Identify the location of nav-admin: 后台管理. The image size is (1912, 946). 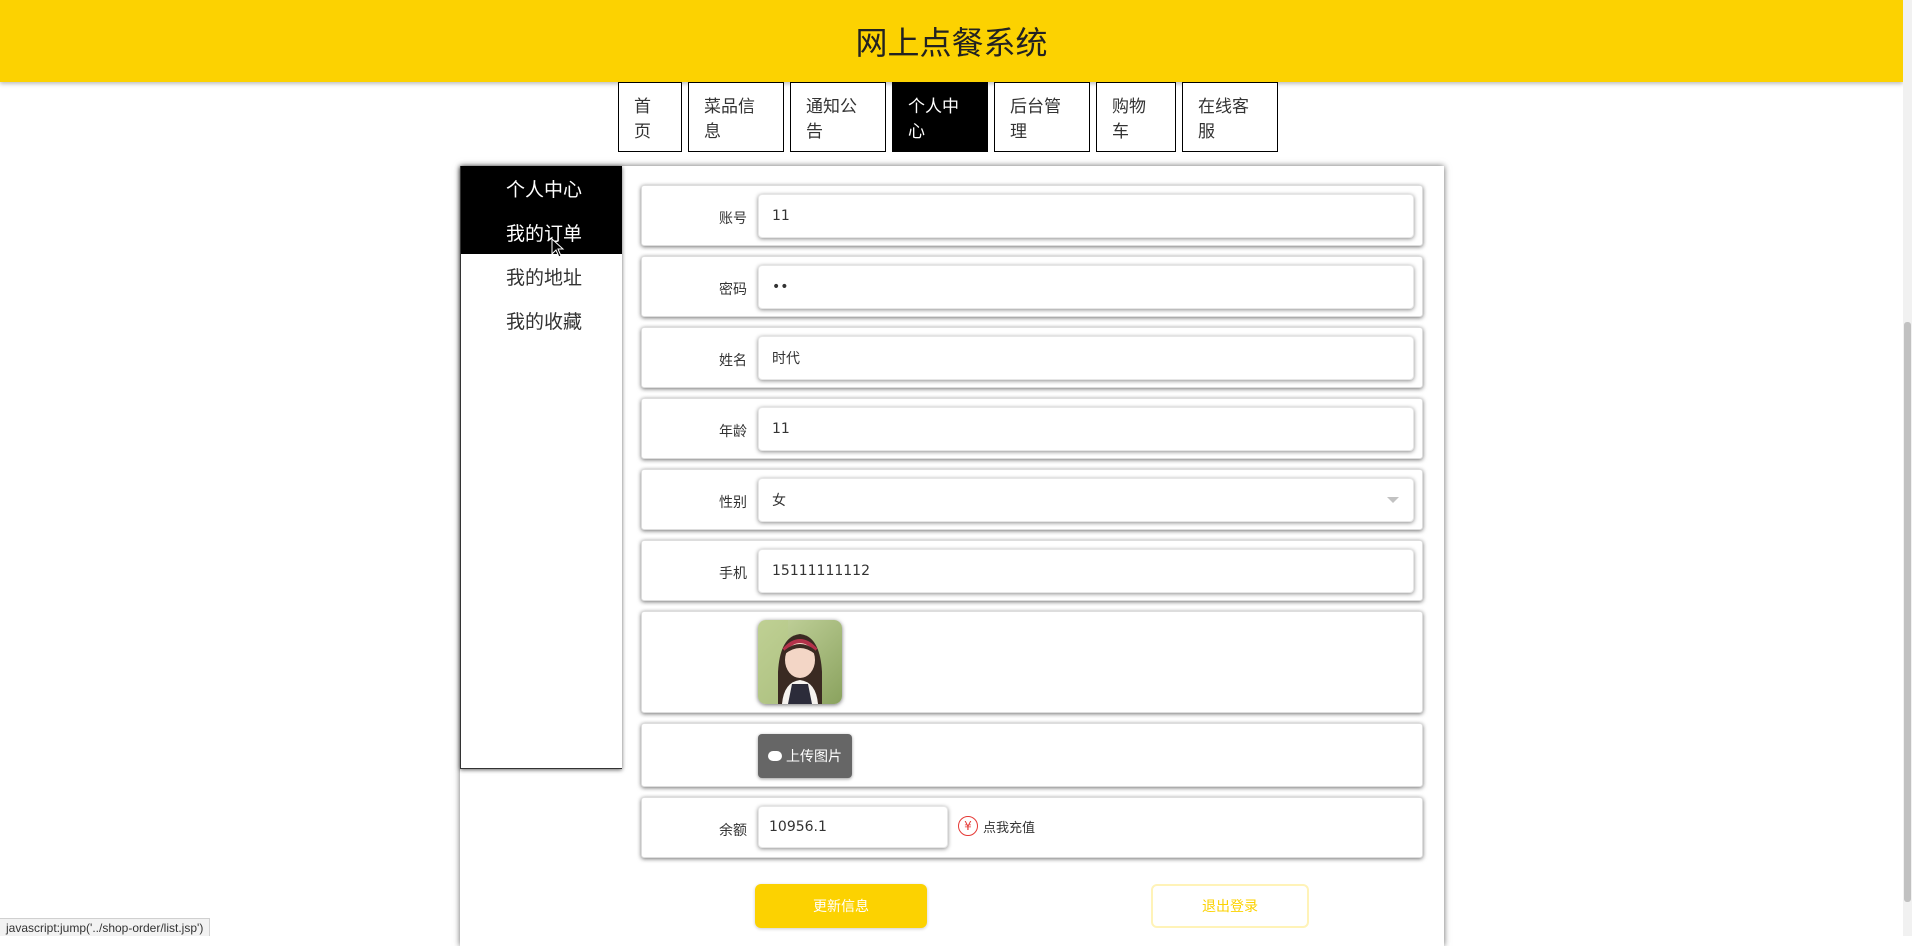
(1042, 117).